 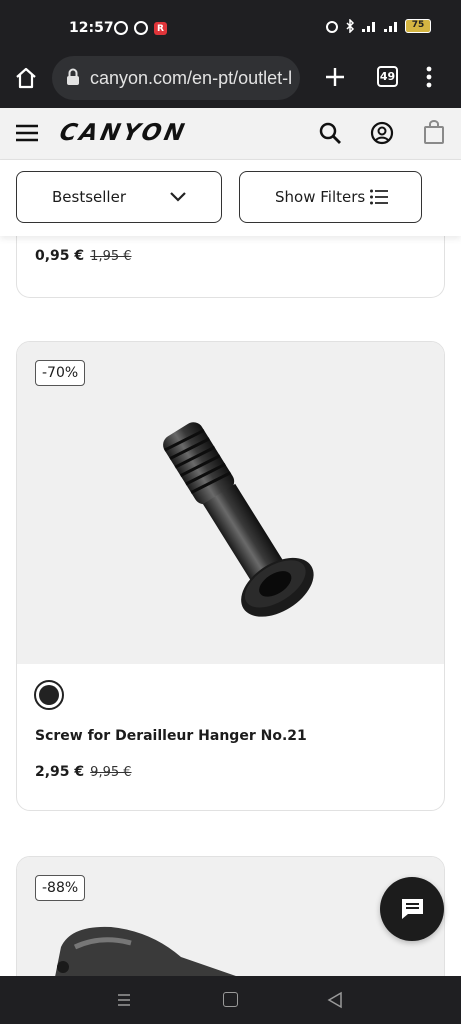 What do you see at coordinates (191, 78) in the screenshot?
I see `url-text: canyon.com/en-pt/outlet-l` at bounding box center [191, 78].